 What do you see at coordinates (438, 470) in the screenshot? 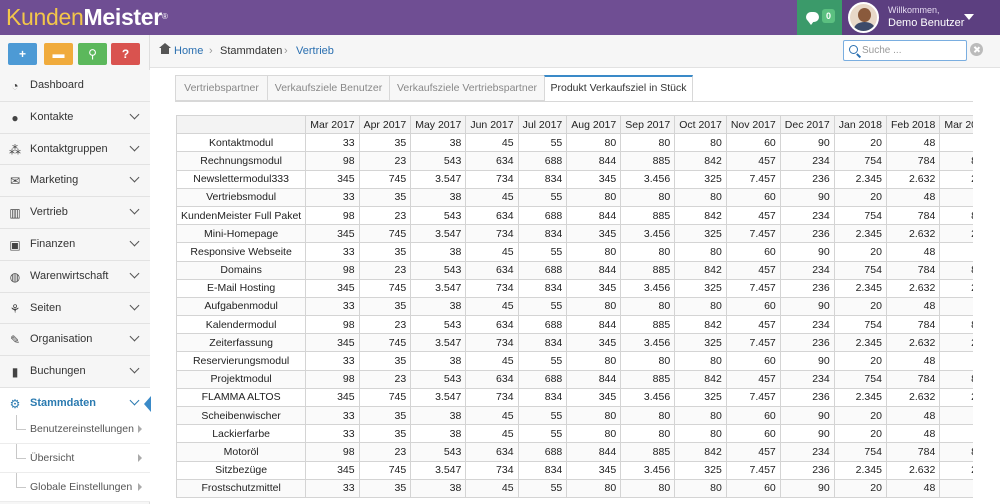
I see `target-value-cell: 3.547` at bounding box center [438, 470].